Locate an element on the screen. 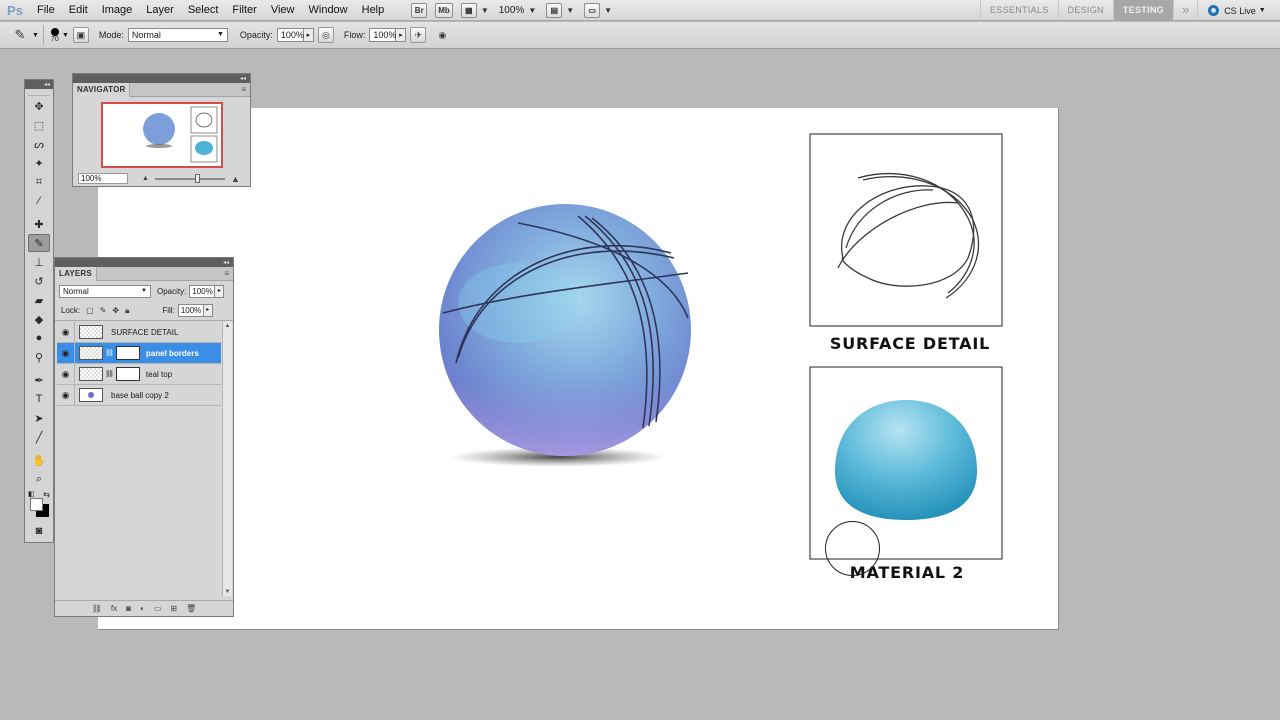 This screenshot has width=1280, height=720. lock-position-icon: ✥ is located at coordinates (115, 310).